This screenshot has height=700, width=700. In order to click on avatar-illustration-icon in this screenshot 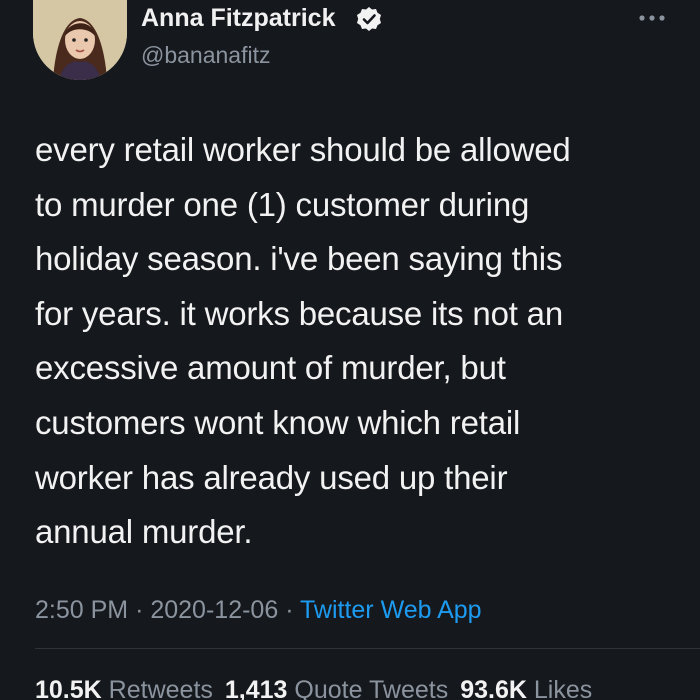, I will do `click(80, 40)`.